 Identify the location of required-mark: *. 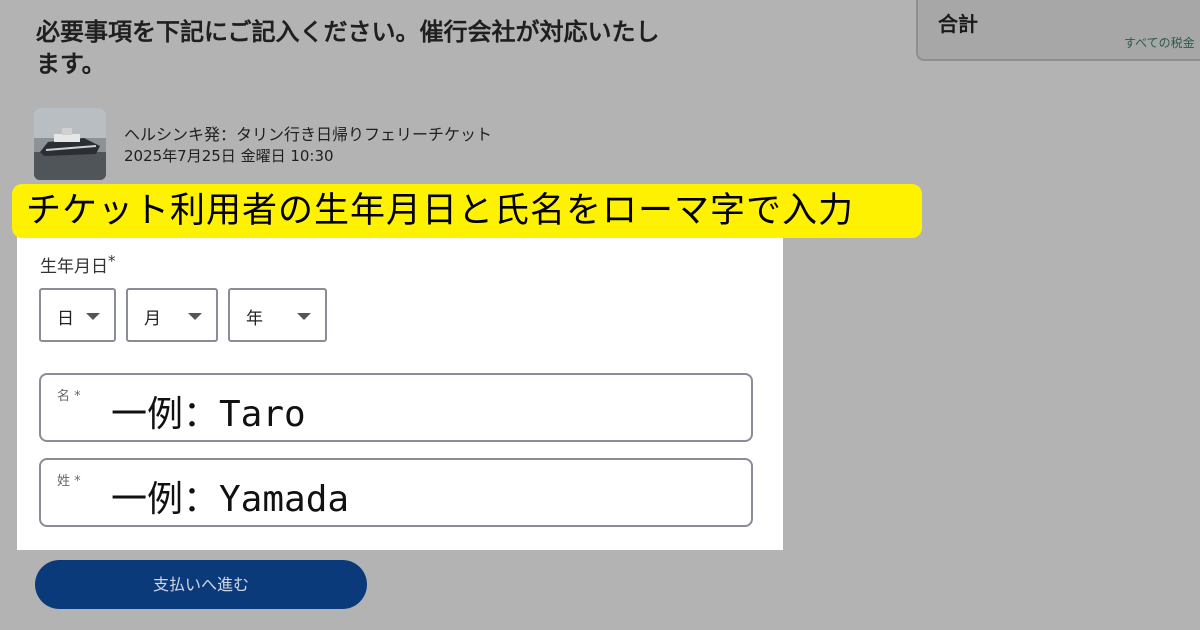
(112, 261).